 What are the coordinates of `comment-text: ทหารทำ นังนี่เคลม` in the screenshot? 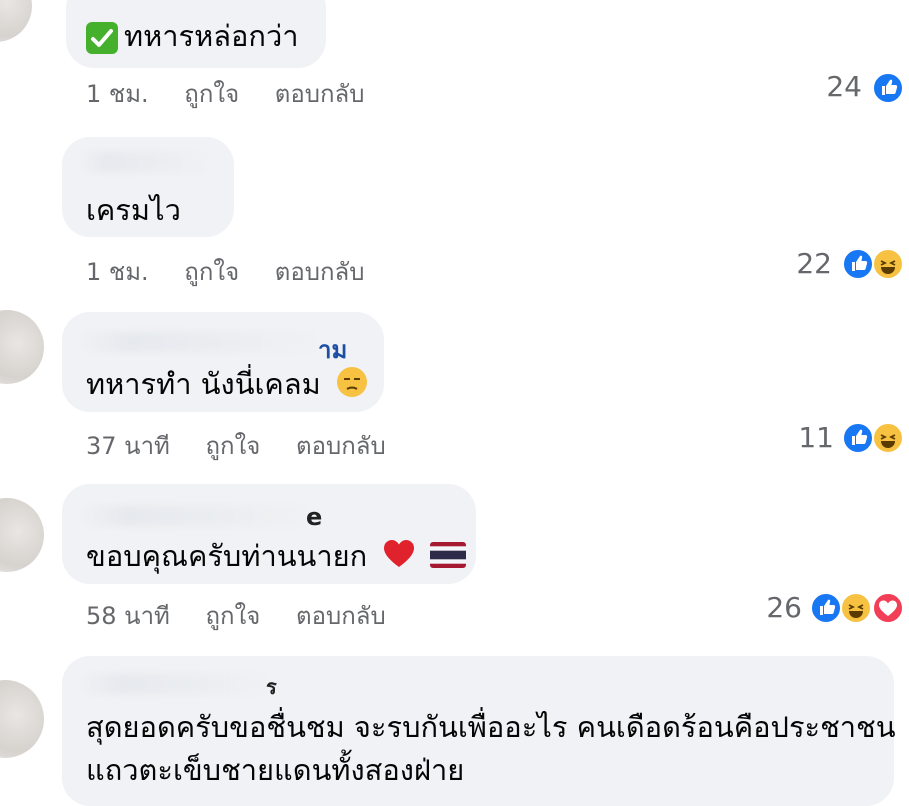 It's located at (203, 384).